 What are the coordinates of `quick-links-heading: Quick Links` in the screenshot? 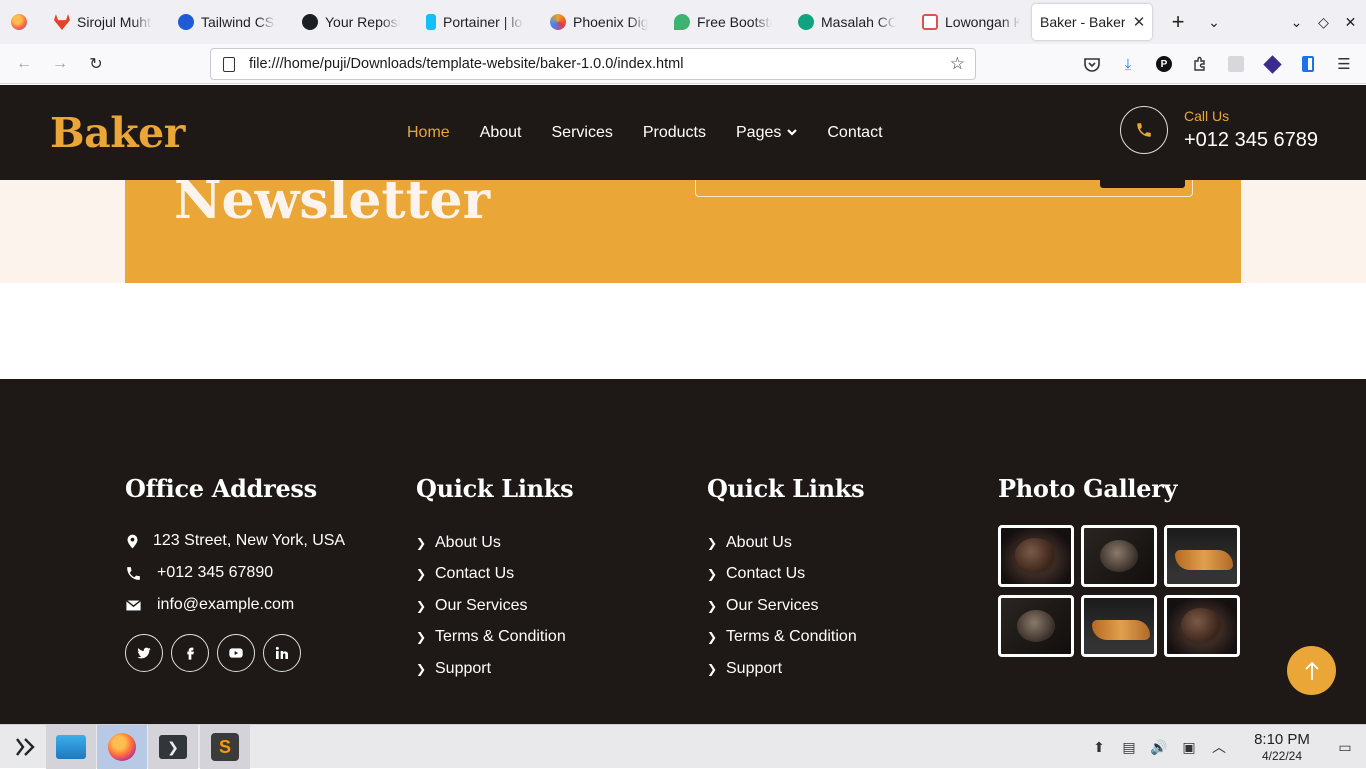 It's located at (786, 488).